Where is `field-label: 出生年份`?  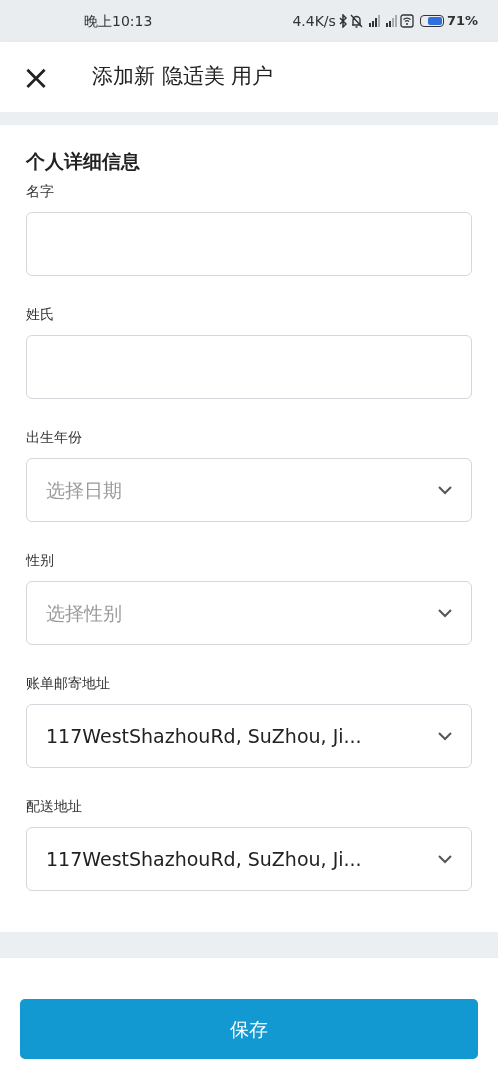 field-label: 出生年份 is located at coordinates (54, 437).